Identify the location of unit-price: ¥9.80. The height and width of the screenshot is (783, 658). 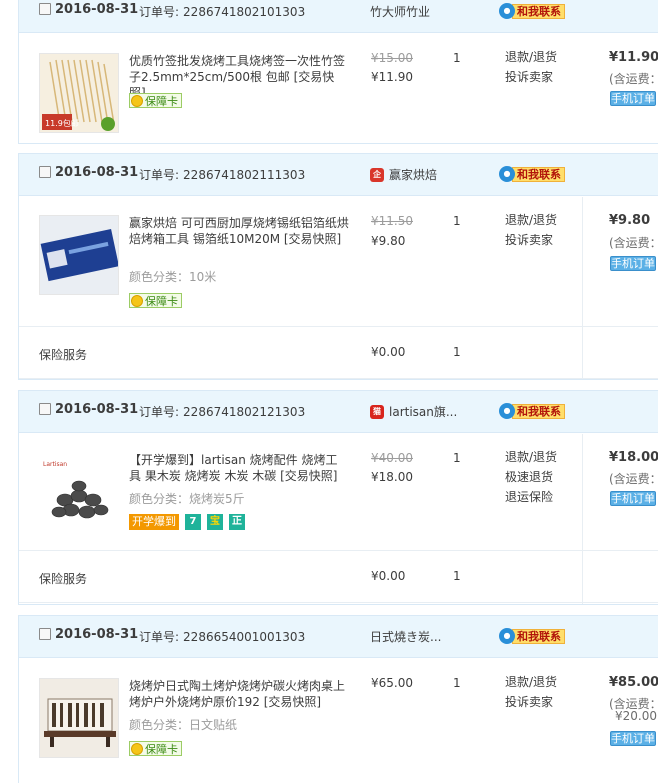
(388, 241).